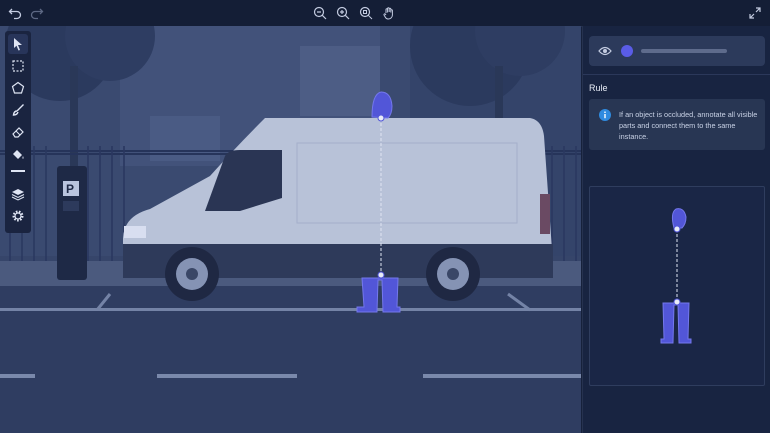  I want to click on fill-tool, so click(18, 154).